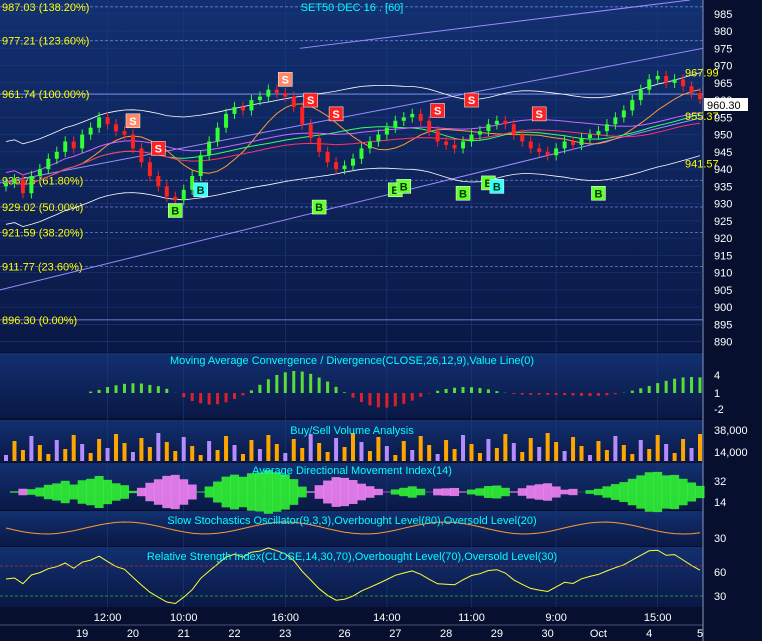 The width and height of the screenshot is (762, 641). I want to click on y-tick-label: 970, so click(723, 67).